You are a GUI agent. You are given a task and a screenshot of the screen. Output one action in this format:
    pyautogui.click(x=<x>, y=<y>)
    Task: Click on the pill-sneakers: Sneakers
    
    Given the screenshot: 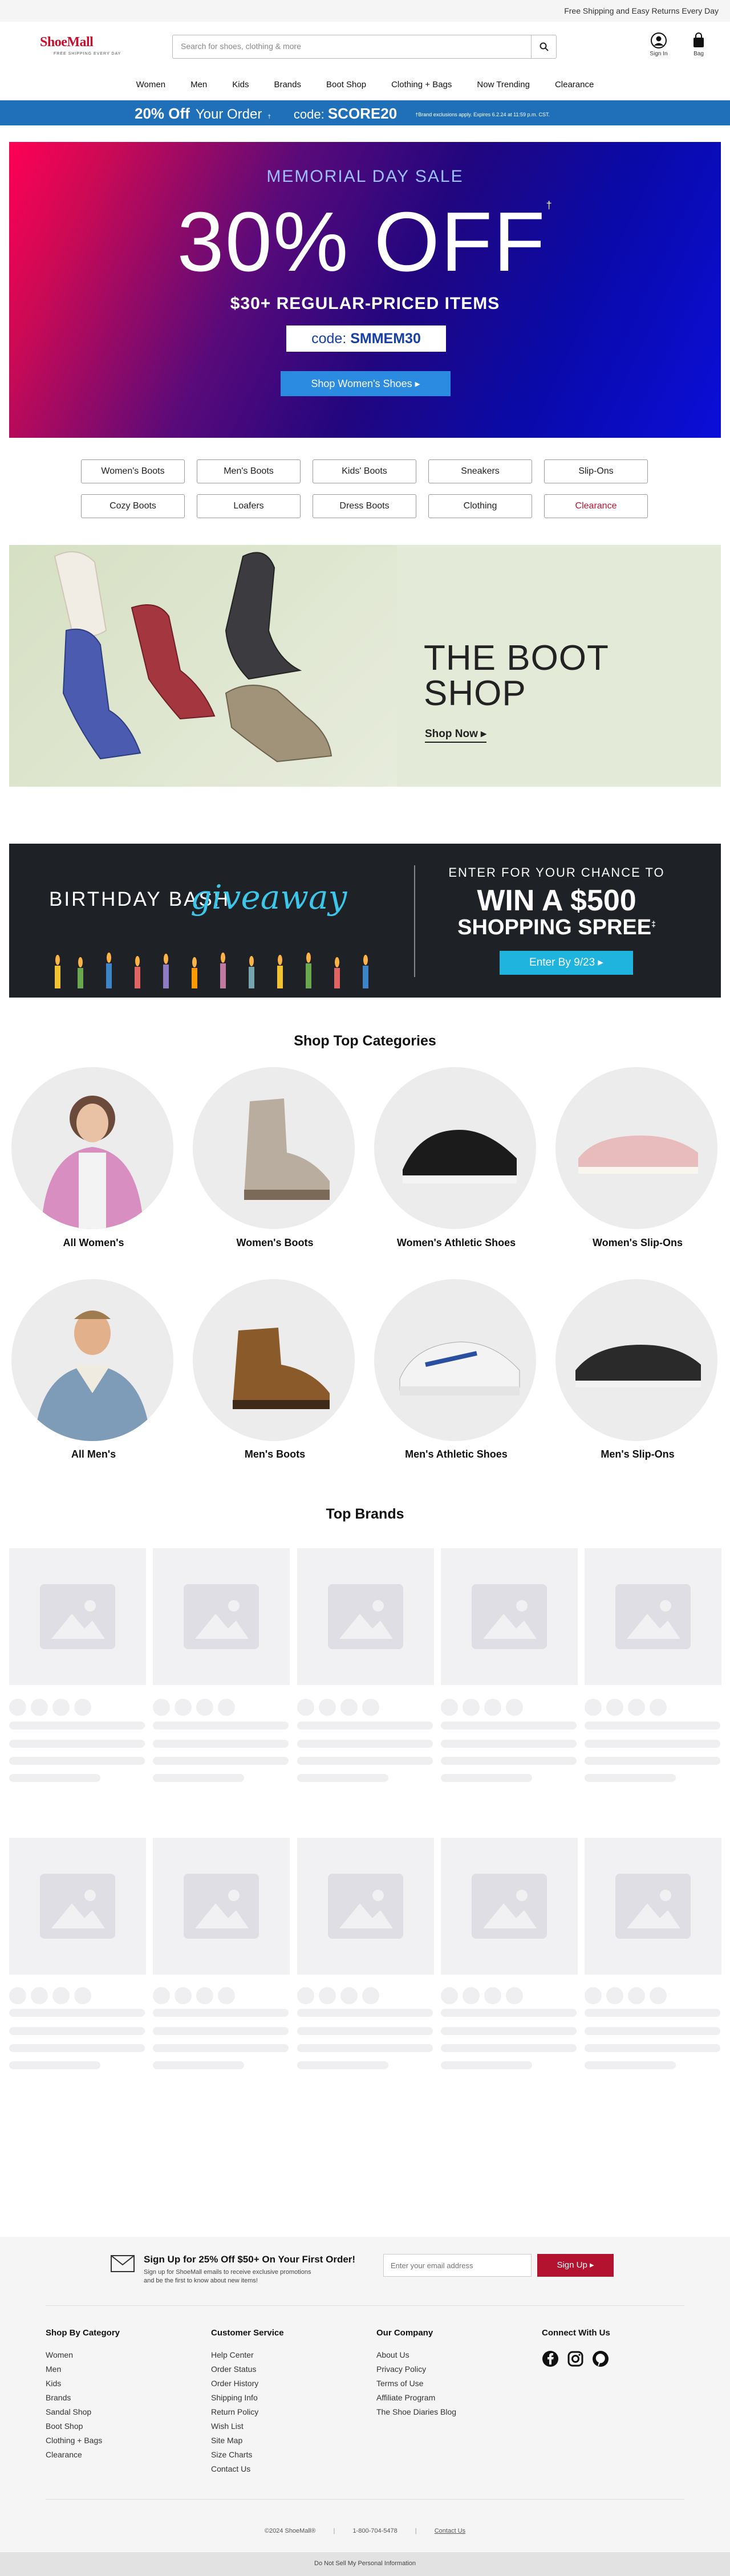 What is the action you would take?
    pyautogui.click(x=480, y=471)
    